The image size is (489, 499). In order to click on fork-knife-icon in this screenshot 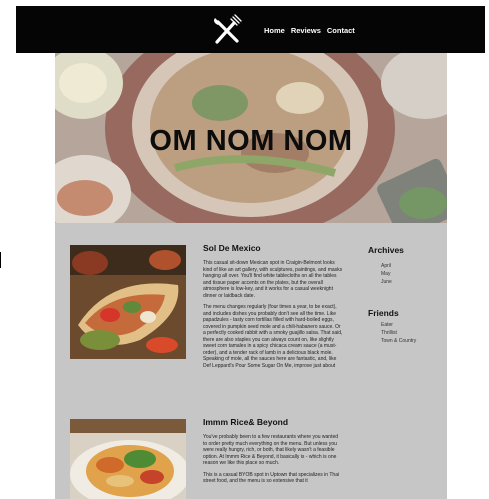, I will do `click(227, 31)`.